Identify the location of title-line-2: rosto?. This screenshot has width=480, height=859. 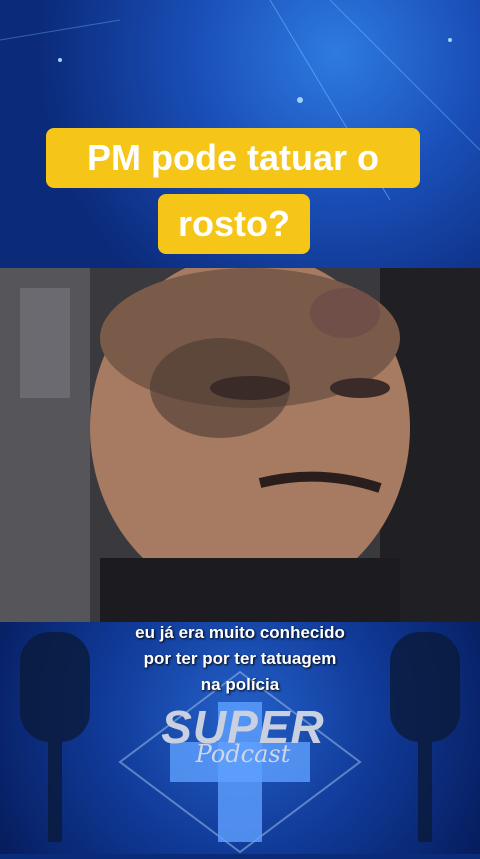
(234, 224).